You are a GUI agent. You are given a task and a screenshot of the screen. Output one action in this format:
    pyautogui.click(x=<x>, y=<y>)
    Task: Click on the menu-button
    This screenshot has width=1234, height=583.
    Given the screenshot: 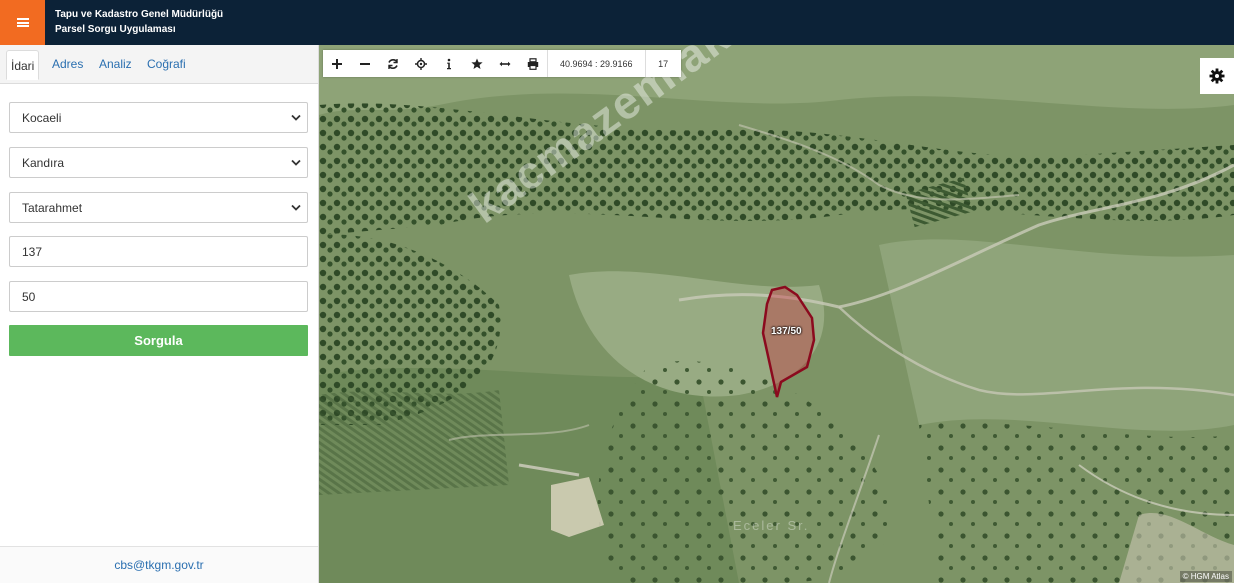 What is the action you would take?
    pyautogui.click(x=22, y=22)
    